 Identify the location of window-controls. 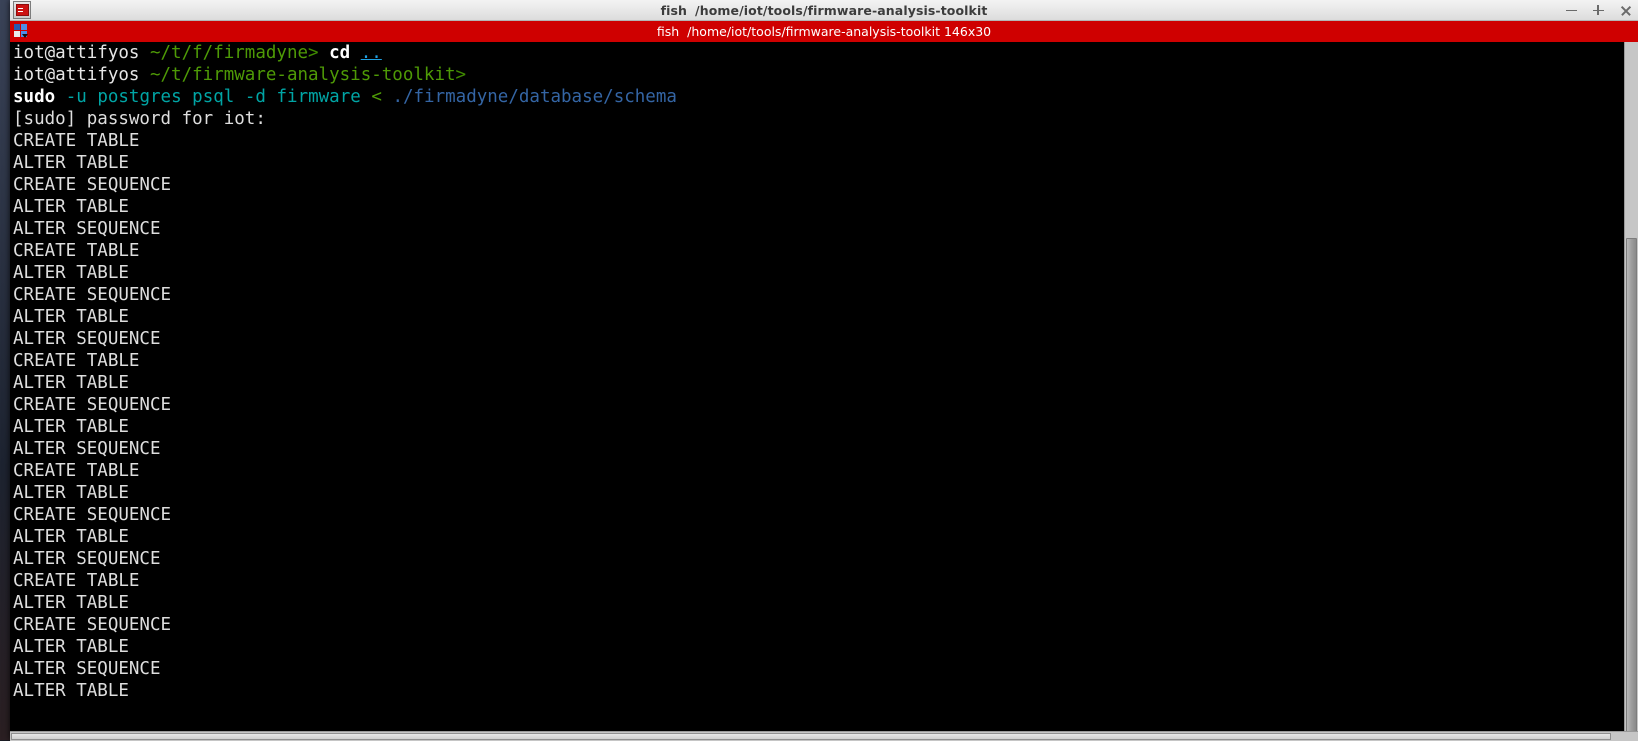
(1598, 10).